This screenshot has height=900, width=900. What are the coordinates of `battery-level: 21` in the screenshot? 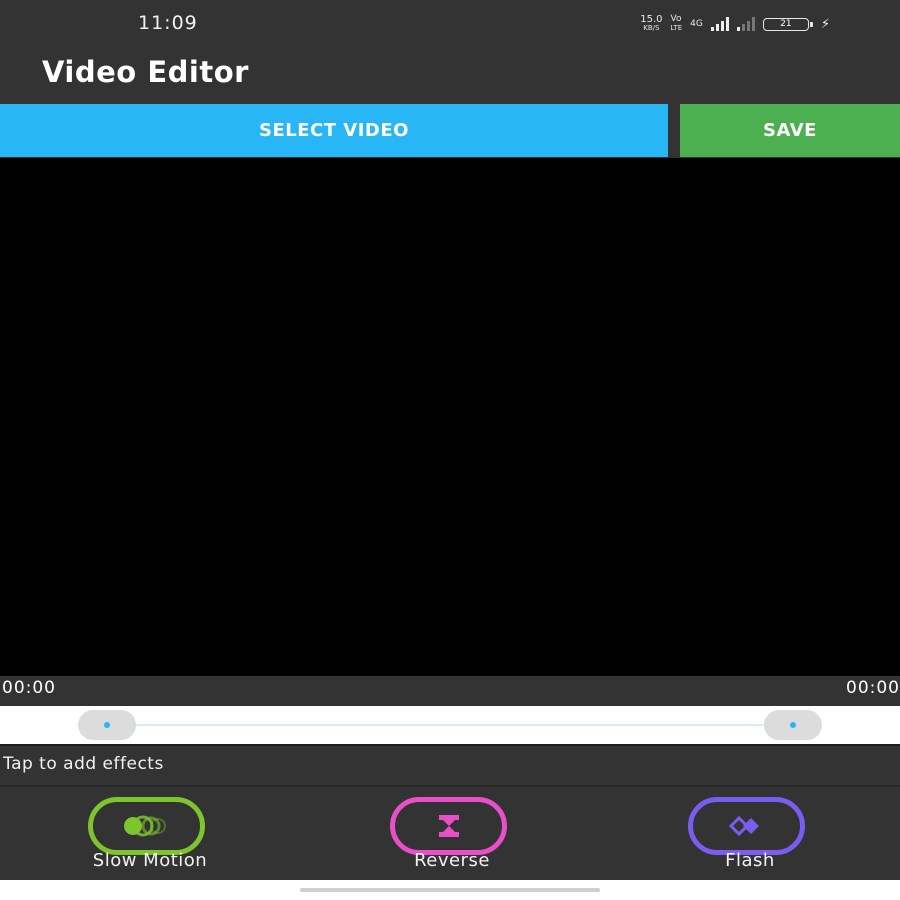 It's located at (786, 24).